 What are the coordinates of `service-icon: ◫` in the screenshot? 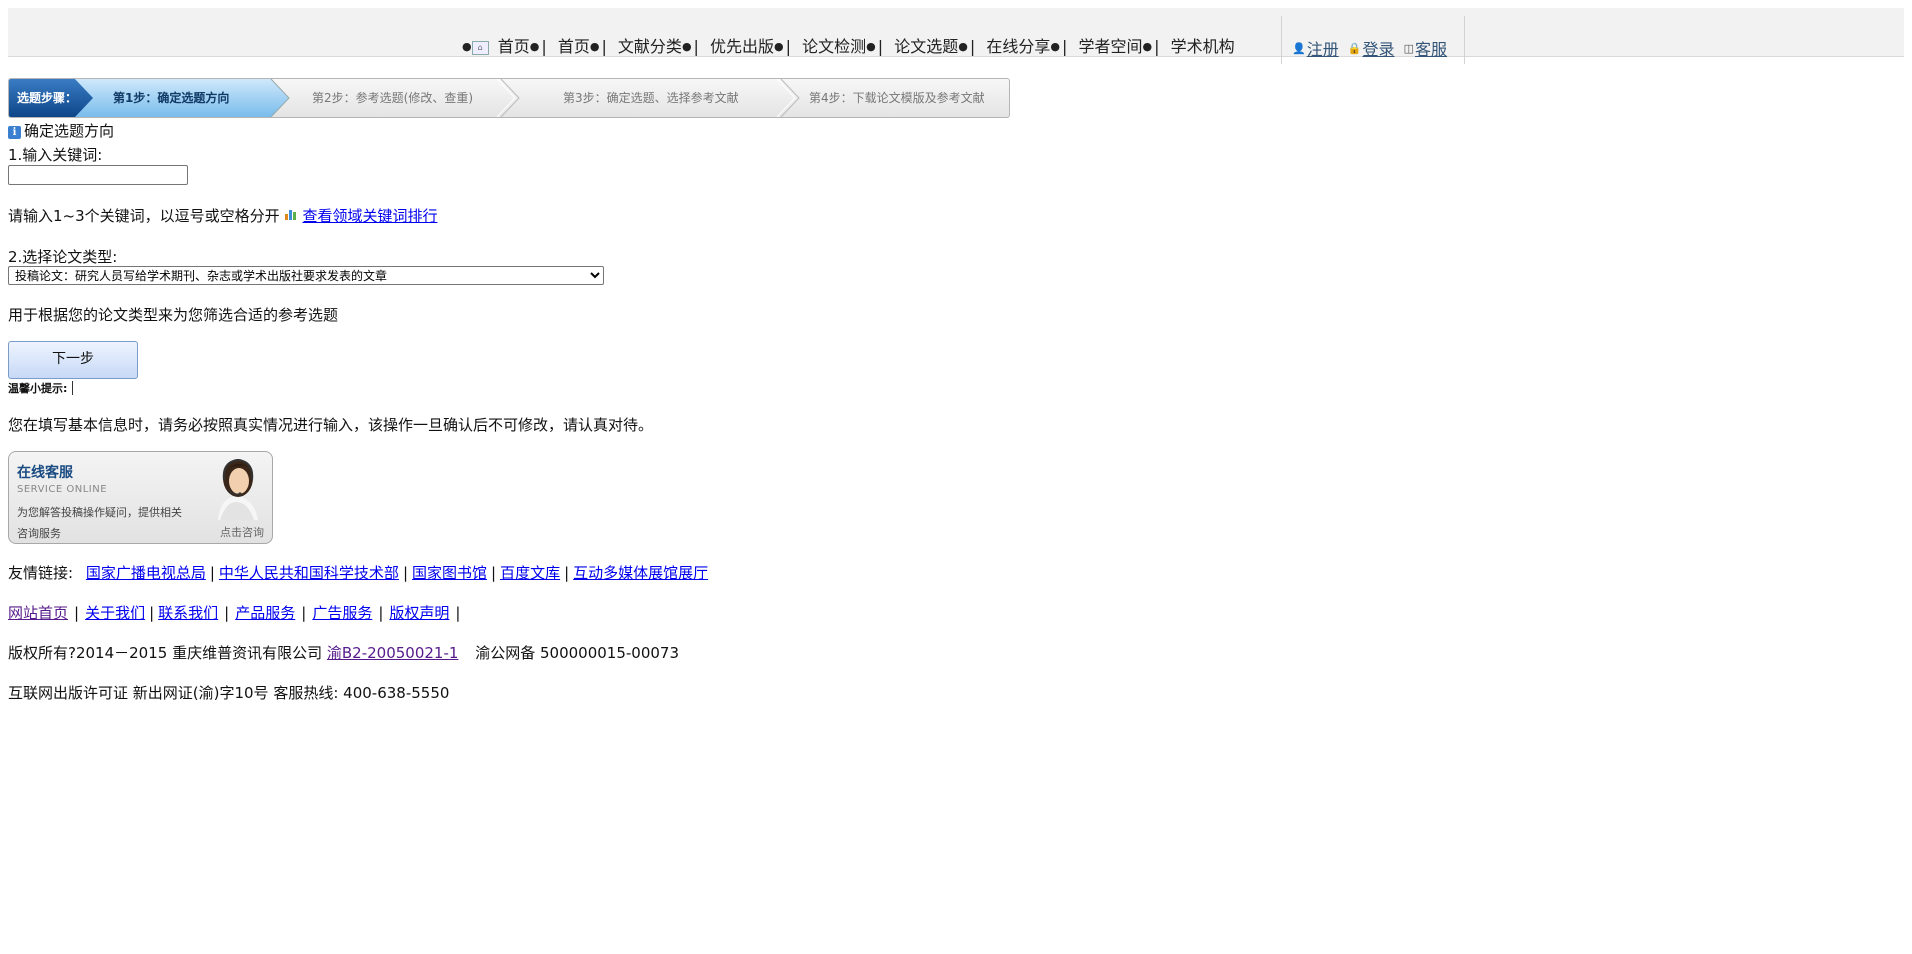 It's located at (1409, 48).